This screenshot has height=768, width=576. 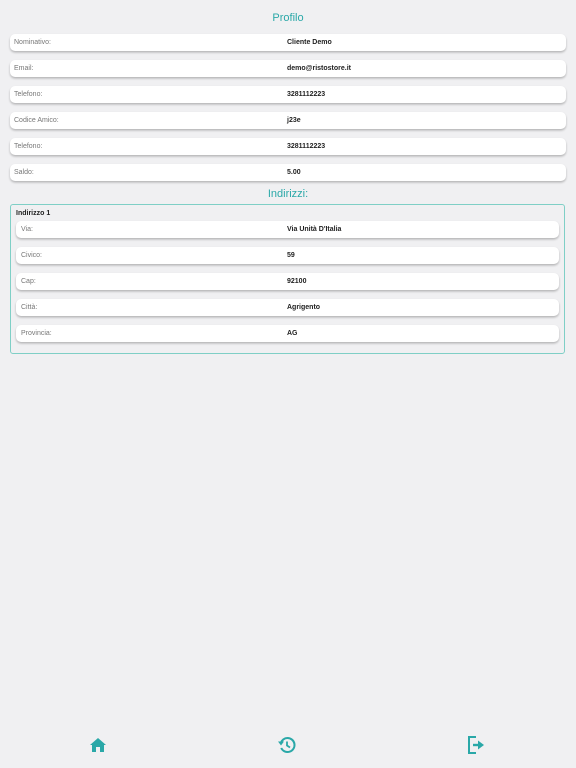 What do you see at coordinates (304, 307) in the screenshot?
I see `field-value: Agrigento` at bounding box center [304, 307].